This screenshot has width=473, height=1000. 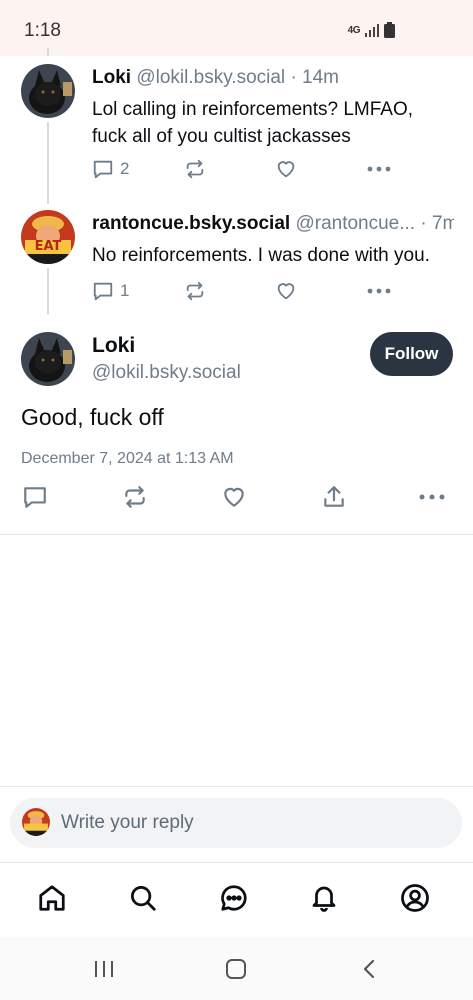 I want to click on avatar-text: EAT, so click(x=48, y=246).